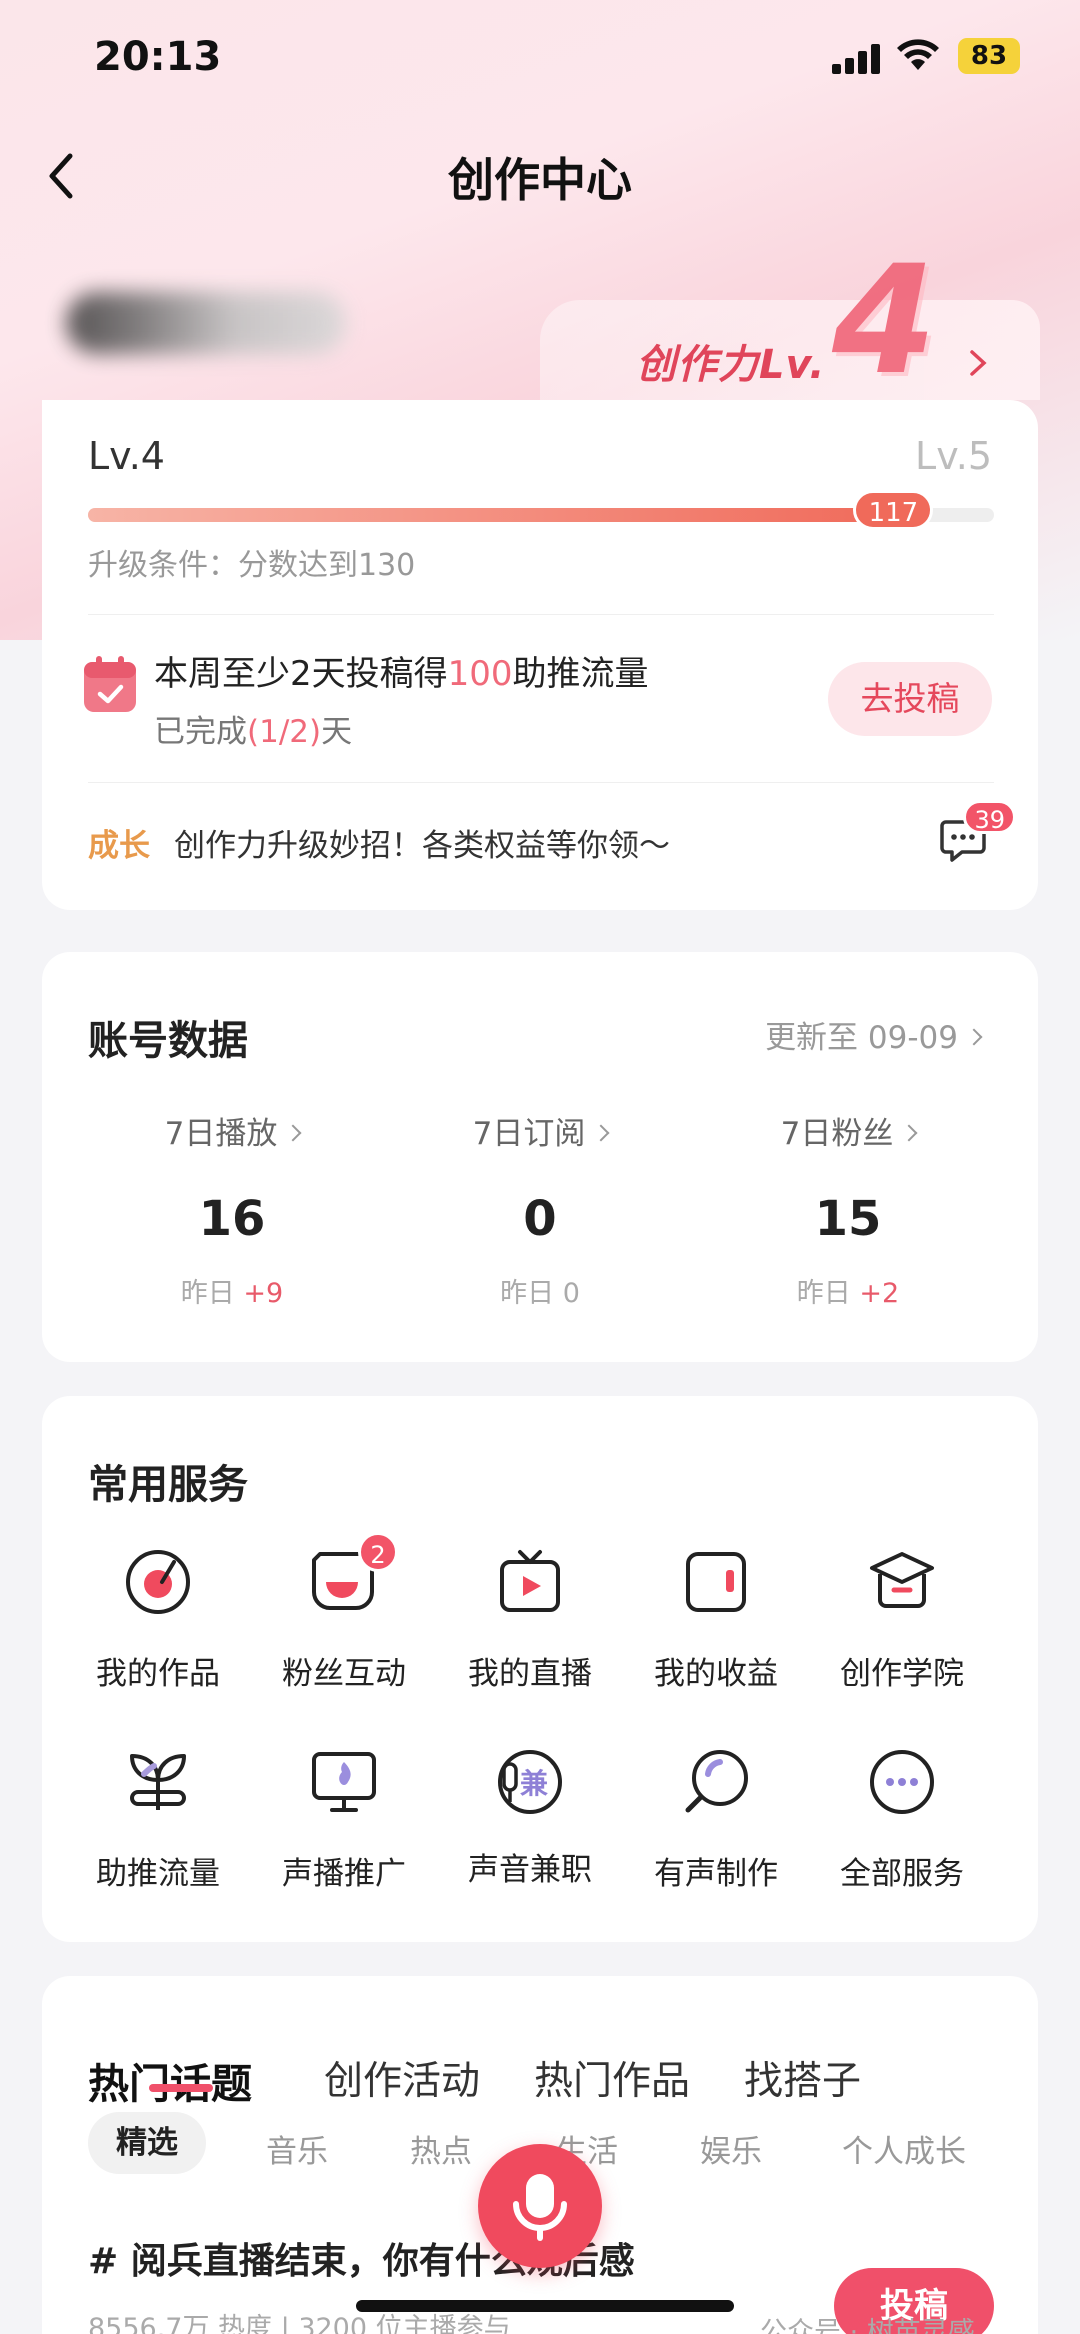 The image size is (1080, 2334). What do you see at coordinates (731, 365) in the screenshot?
I see `creator-level-label: 创作力Lv.` at bounding box center [731, 365].